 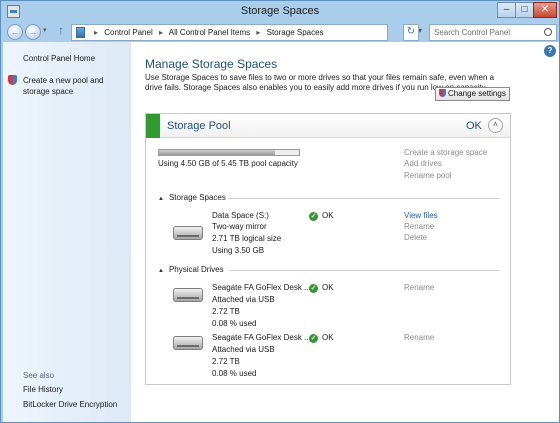 What do you see at coordinates (545, 10) in the screenshot?
I see `close-button: ✕` at bounding box center [545, 10].